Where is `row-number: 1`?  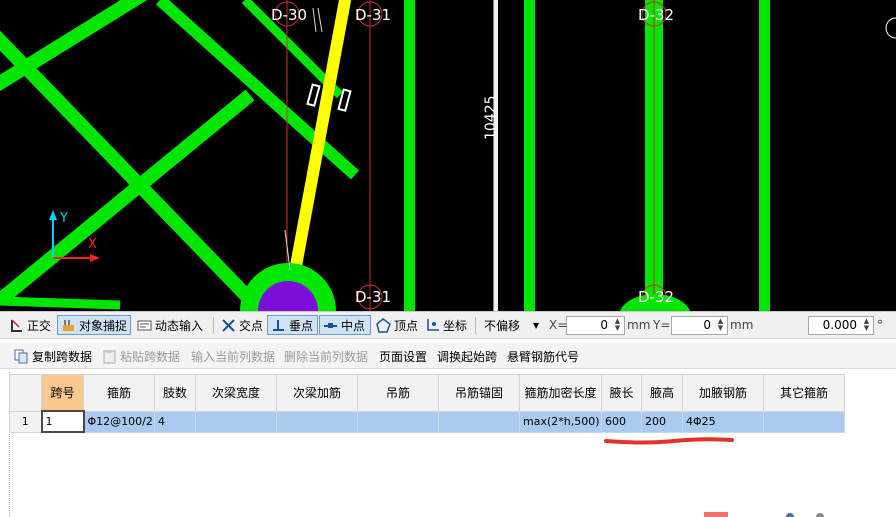 row-number: 1 is located at coordinates (25, 421).